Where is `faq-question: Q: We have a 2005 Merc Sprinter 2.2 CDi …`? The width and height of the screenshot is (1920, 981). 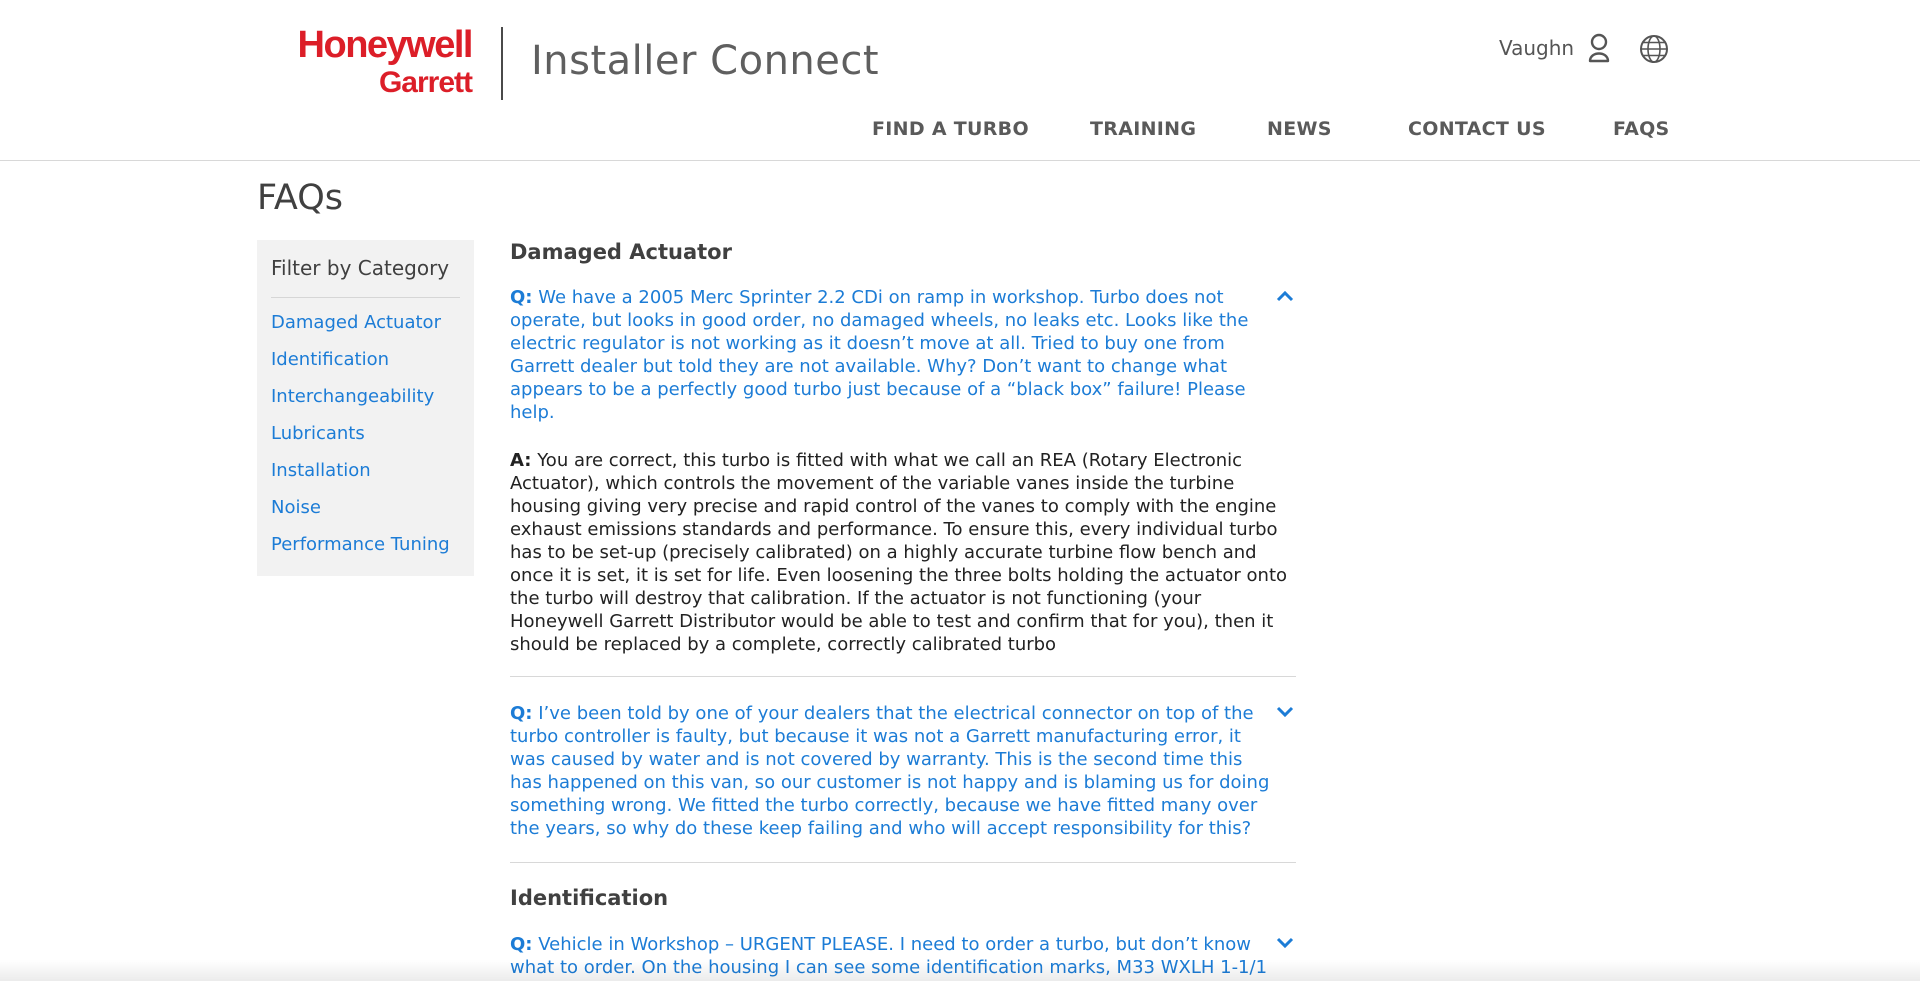 faq-question: Q: We have a 2005 Merc Sprinter 2.2 CDi … is located at coordinates (890, 355).